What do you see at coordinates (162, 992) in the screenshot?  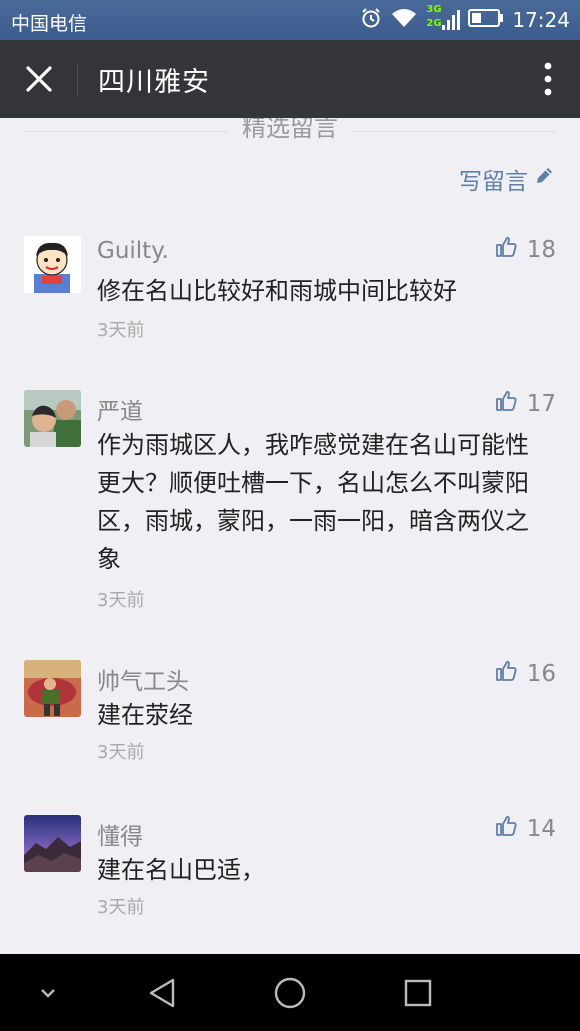 I see `back-triangle-icon` at bounding box center [162, 992].